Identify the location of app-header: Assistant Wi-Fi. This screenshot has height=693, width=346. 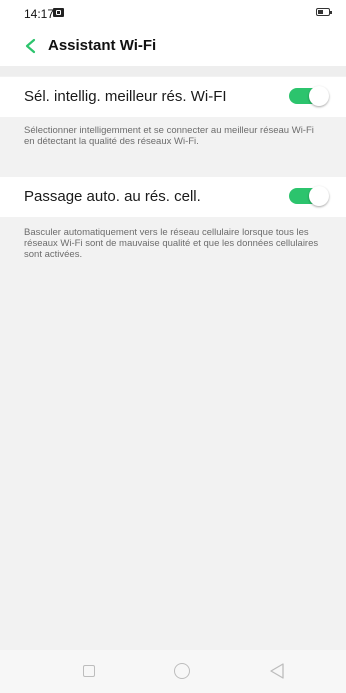
(173, 45).